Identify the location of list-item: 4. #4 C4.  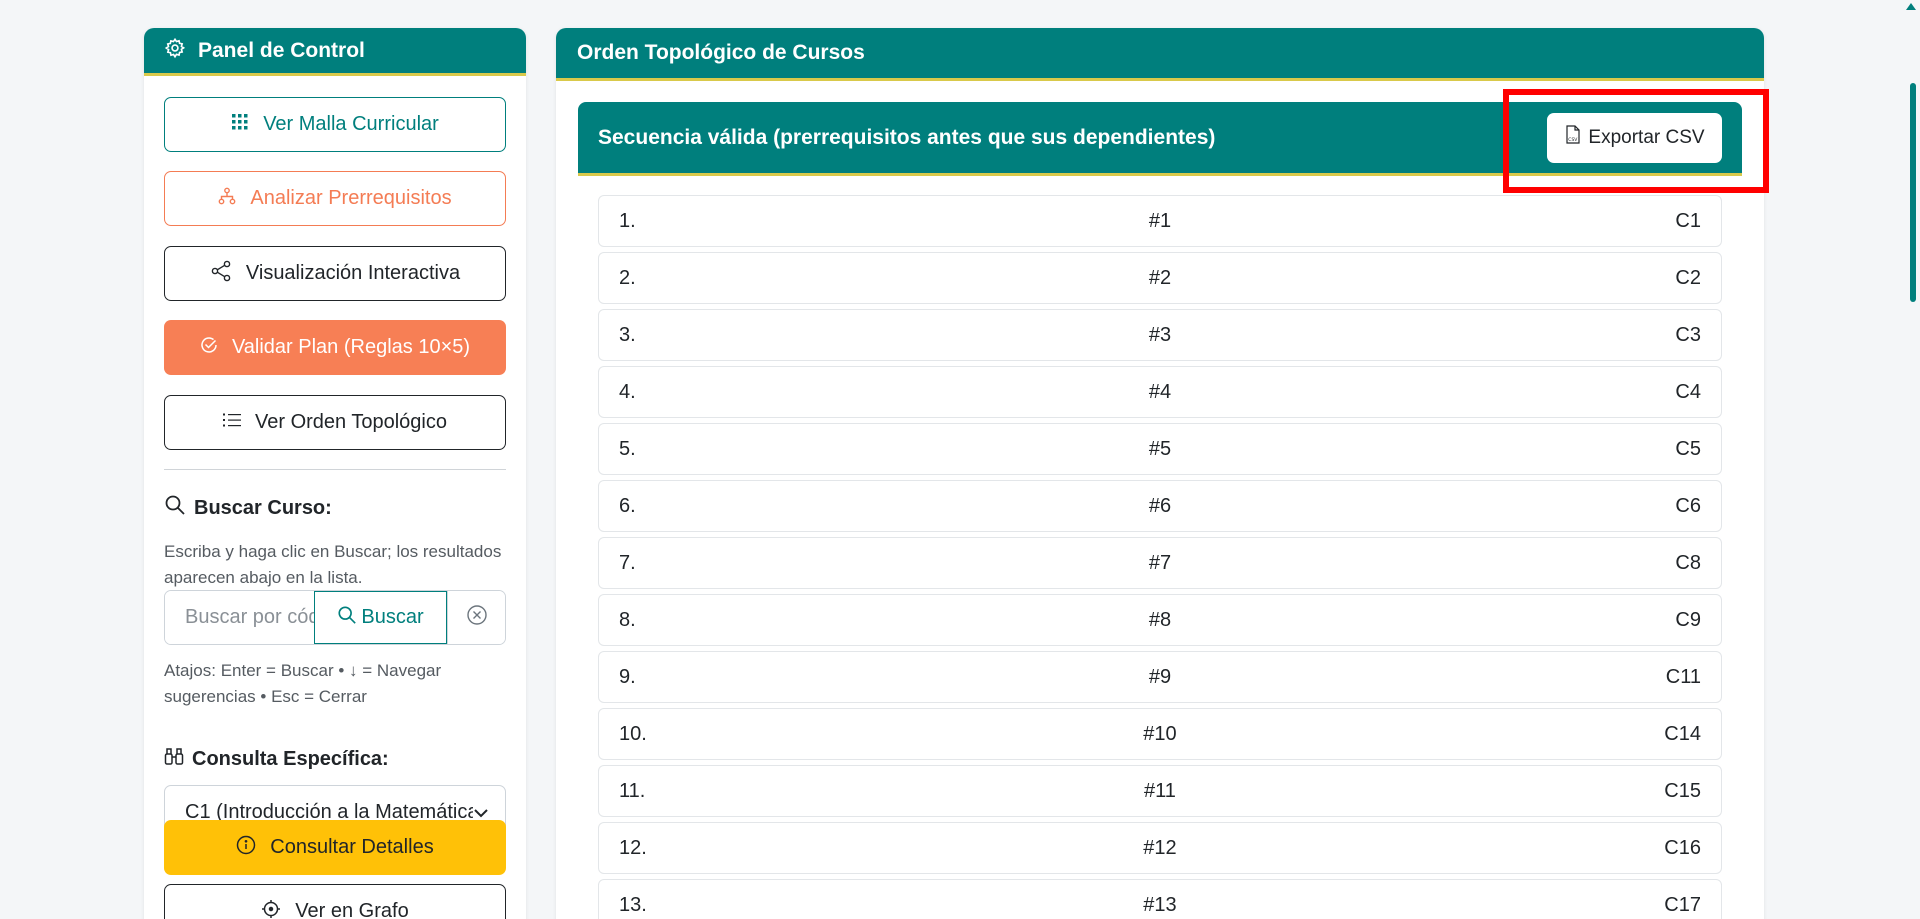
(1160, 392).